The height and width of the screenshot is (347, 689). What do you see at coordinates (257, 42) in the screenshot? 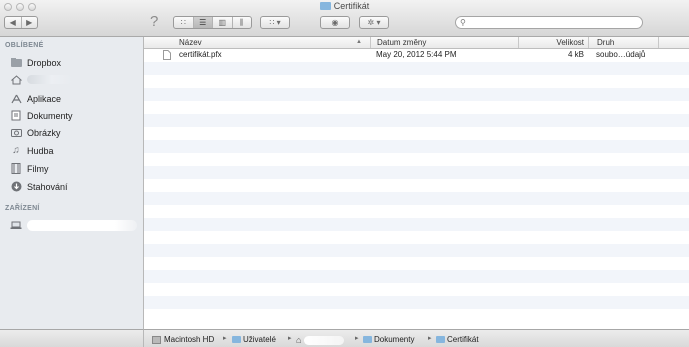
I see `column-header-name: Název ▲` at bounding box center [257, 42].